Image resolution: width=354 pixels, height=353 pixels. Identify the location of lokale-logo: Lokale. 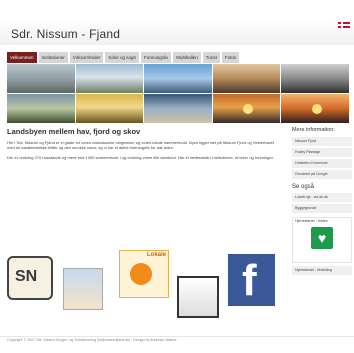
(144, 274).